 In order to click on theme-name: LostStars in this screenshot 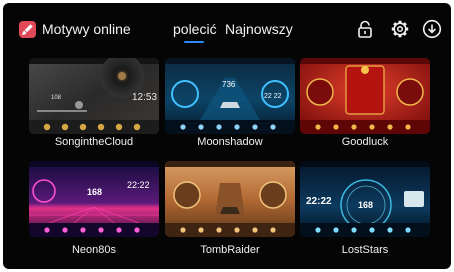, I will do `click(365, 250)`.